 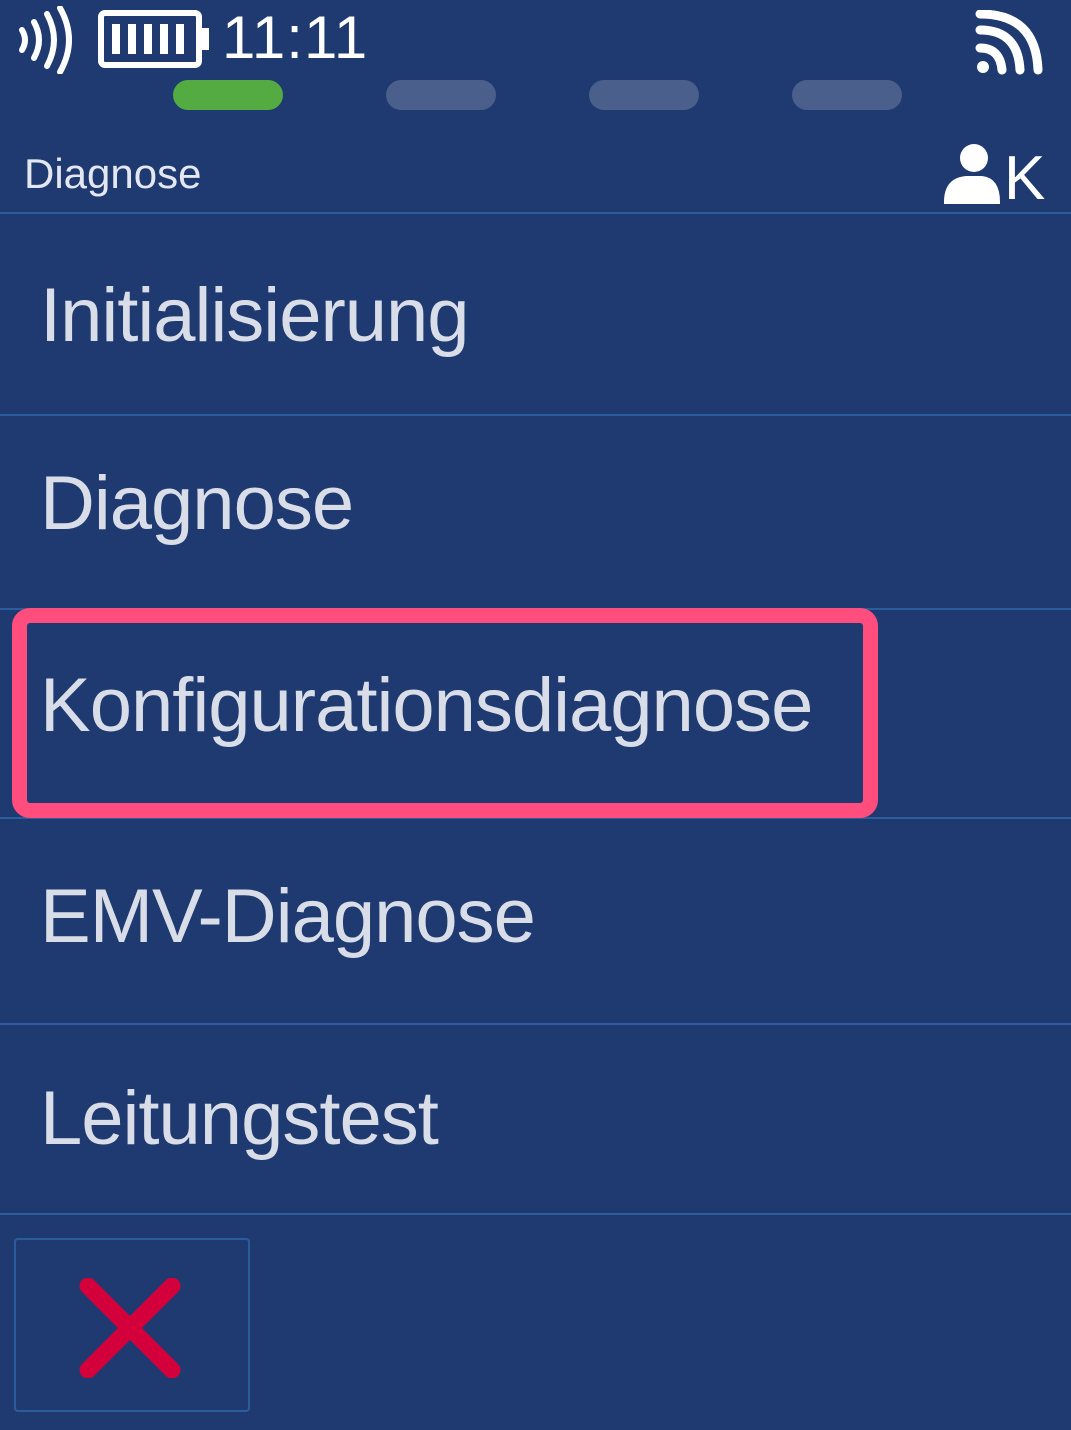 What do you see at coordinates (426, 705) in the screenshot?
I see `menu-item-label: Konfigurationsdiagnose` at bounding box center [426, 705].